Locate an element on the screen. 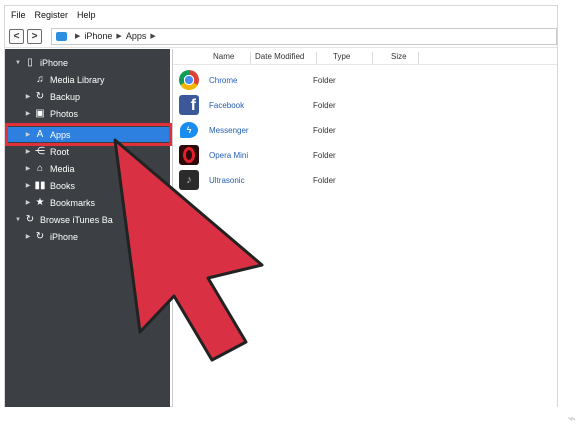 Image resolution: width=582 pixels, height=433 pixels. forward-button: > is located at coordinates (34, 36).